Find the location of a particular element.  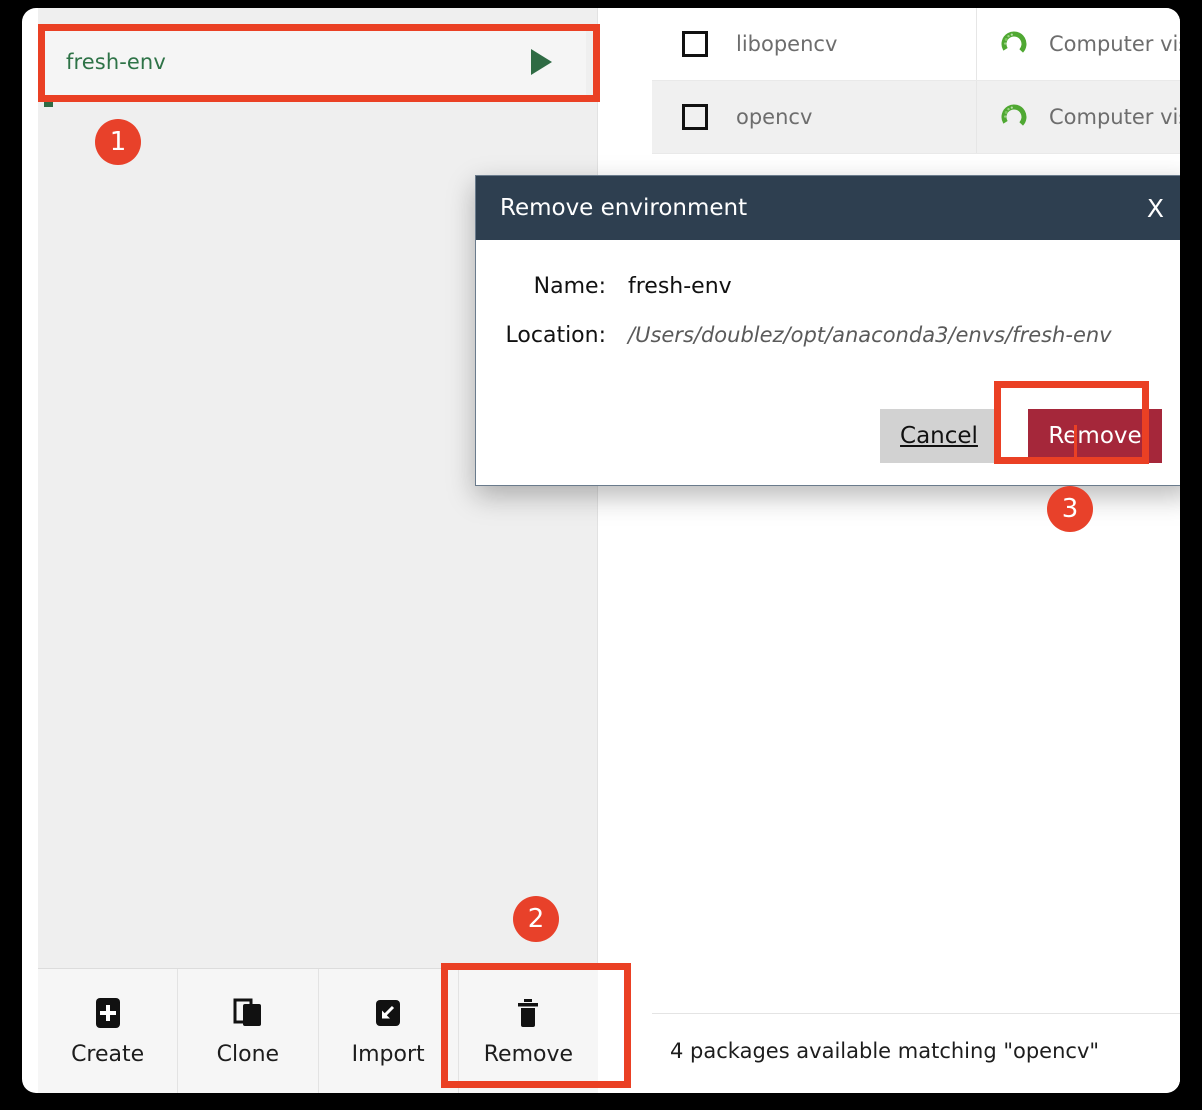

cursor-pointer-indicator is located at coordinates (1075, 444).